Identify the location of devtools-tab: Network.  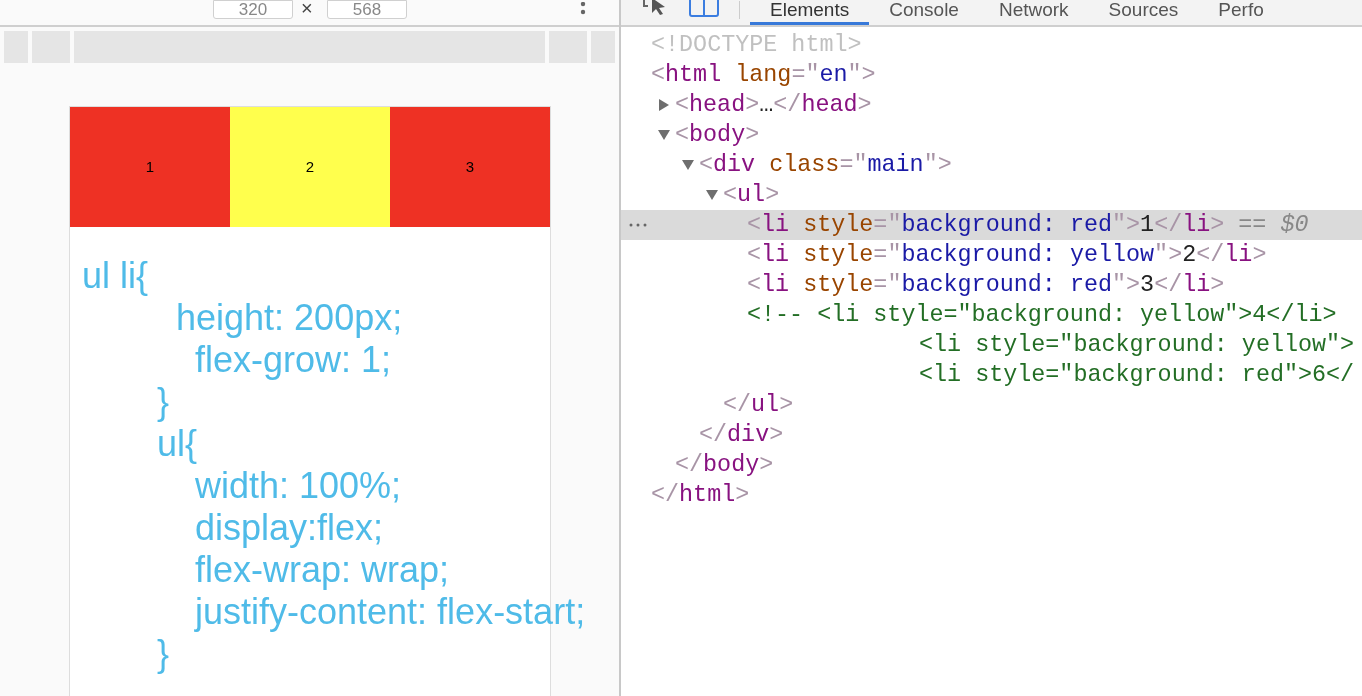
(1033, 12).